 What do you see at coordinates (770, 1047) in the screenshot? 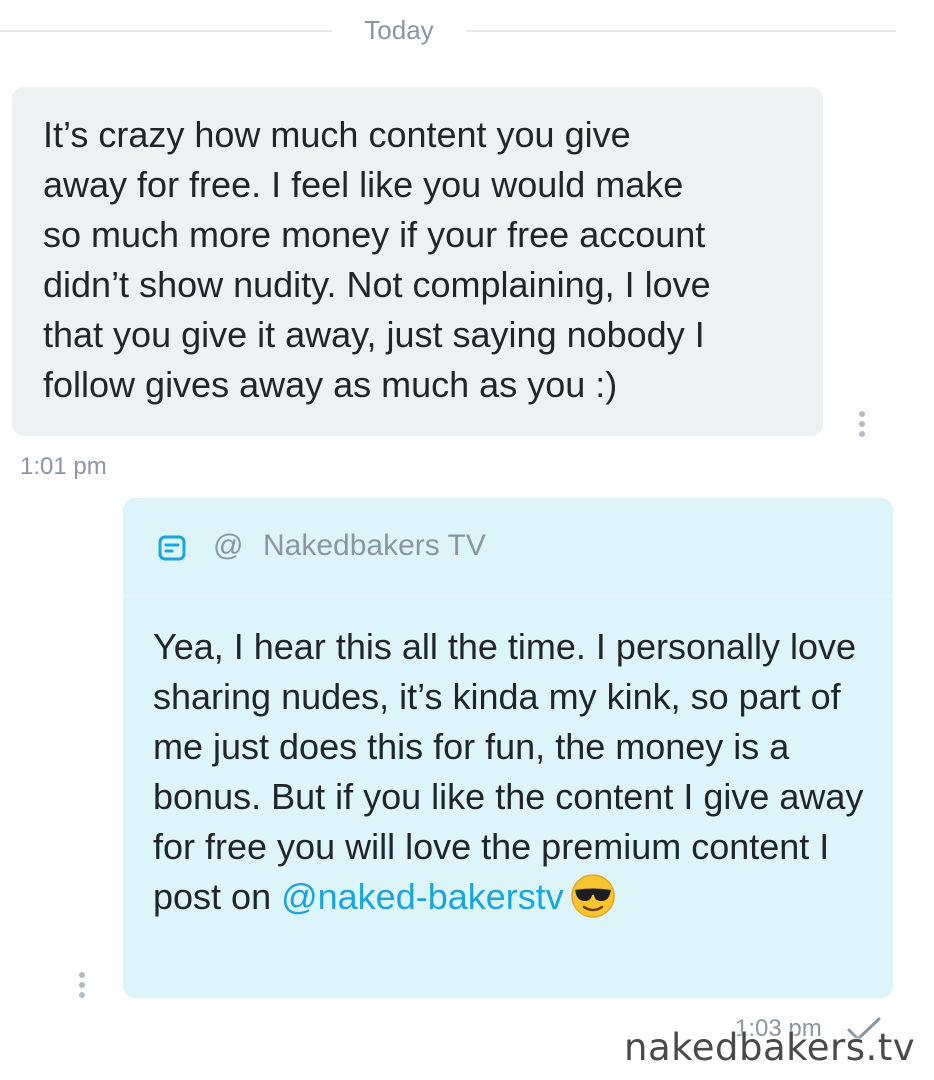
I see `watermark: nakedbakers.tv` at bounding box center [770, 1047].